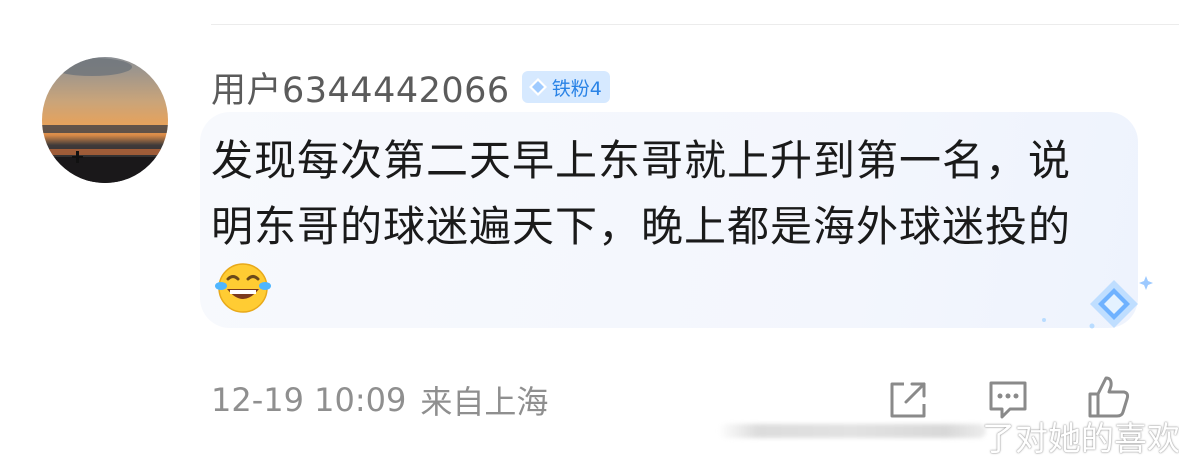 Image resolution: width=1179 pixels, height=460 pixels. What do you see at coordinates (1080, 438) in the screenshot?
I see `watermark-text: 了对她的喜欢` at bounding box center [1080, 438].